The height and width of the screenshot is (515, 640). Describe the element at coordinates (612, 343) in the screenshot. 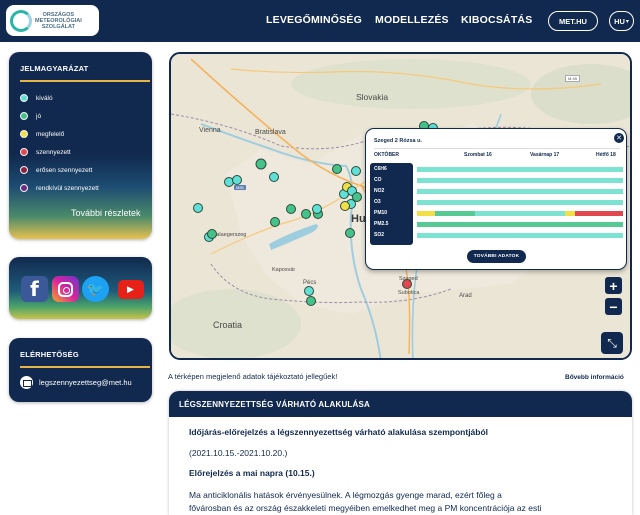

I see `fullscreen-button: ⤡` at that location.